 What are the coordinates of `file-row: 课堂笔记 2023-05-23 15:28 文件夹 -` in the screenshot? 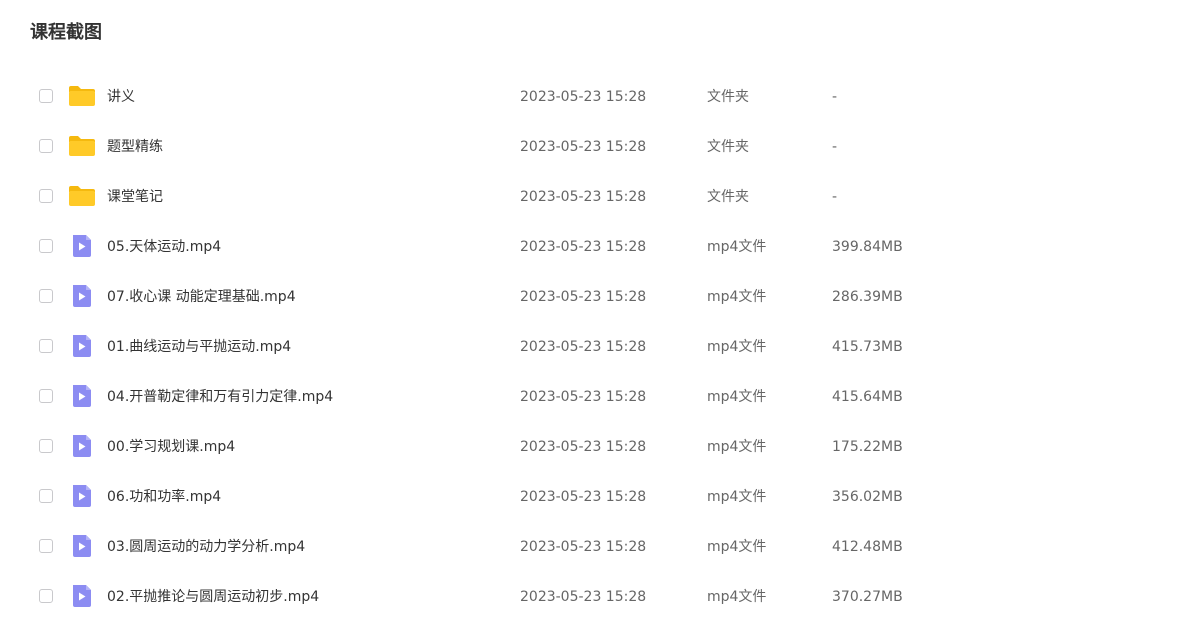 It's located at (594, 197).